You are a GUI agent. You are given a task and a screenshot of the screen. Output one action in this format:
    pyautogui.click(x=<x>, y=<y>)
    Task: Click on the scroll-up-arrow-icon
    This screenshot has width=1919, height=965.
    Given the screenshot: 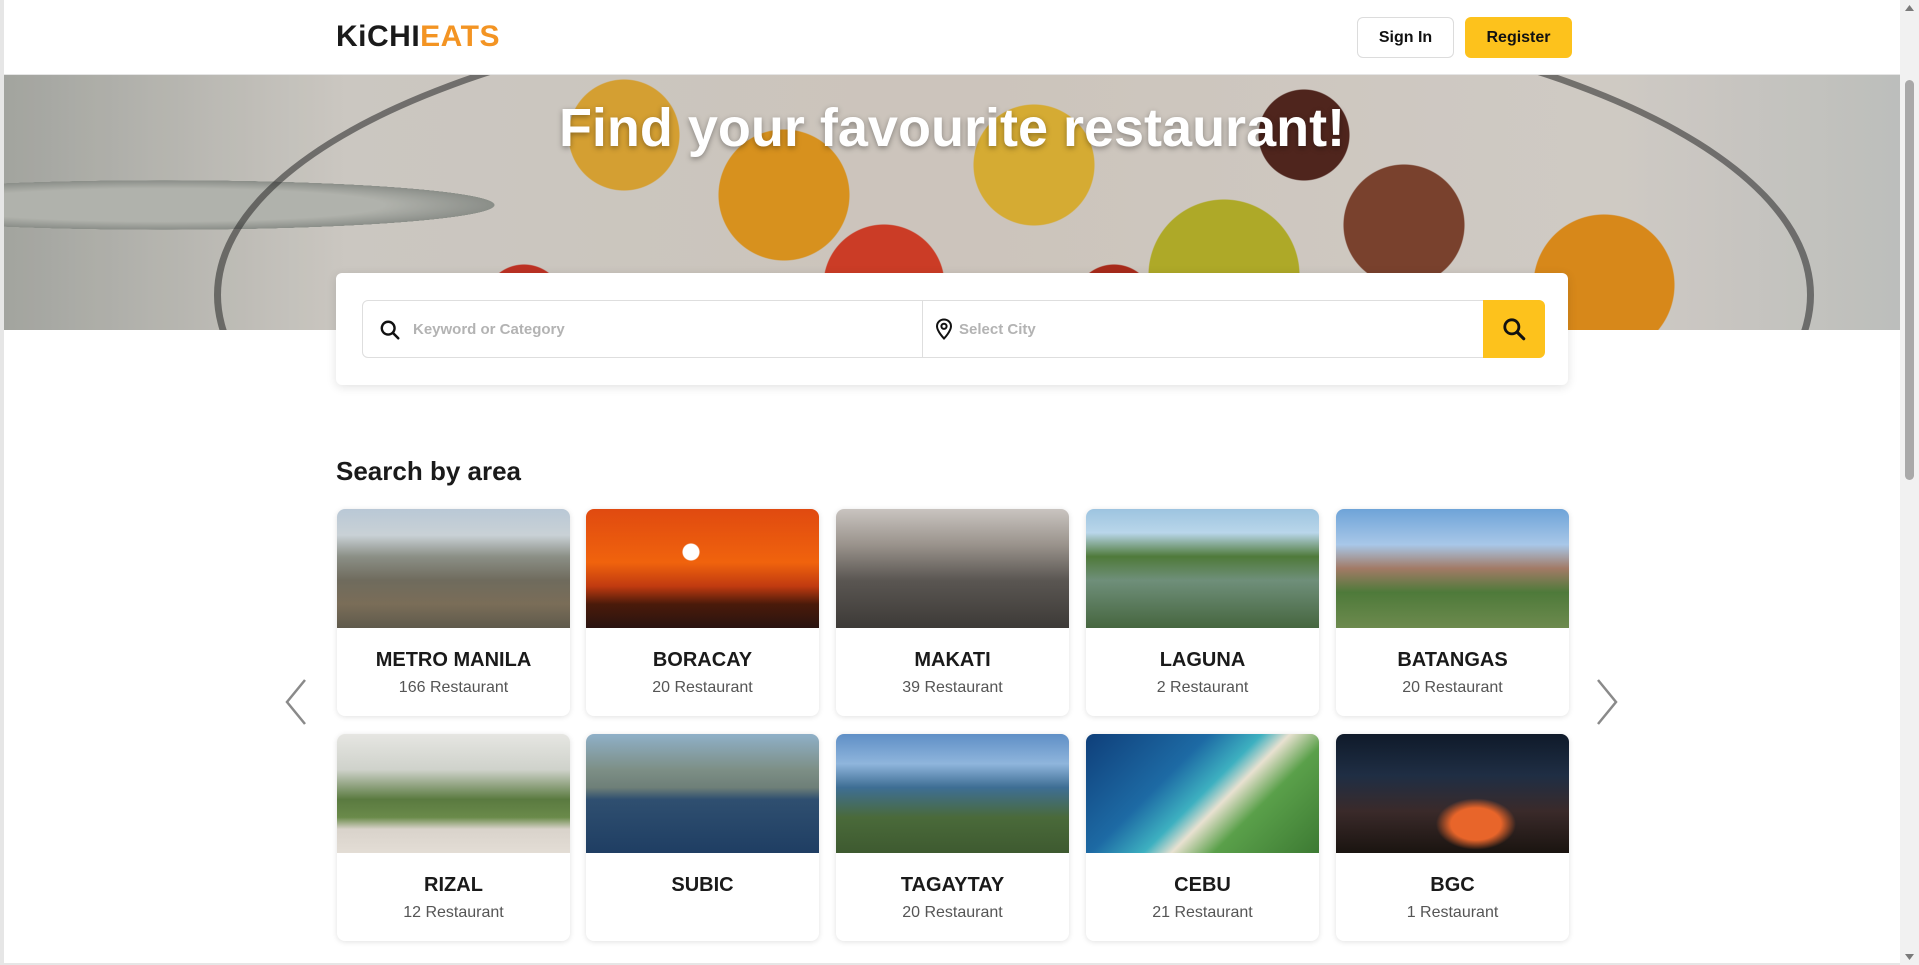 What is the action you would take?
    pyautogui.click(x=1909, y=8)
    